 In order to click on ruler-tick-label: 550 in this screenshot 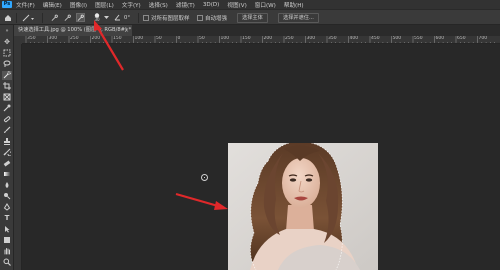, I will do `click(418, 38)`.